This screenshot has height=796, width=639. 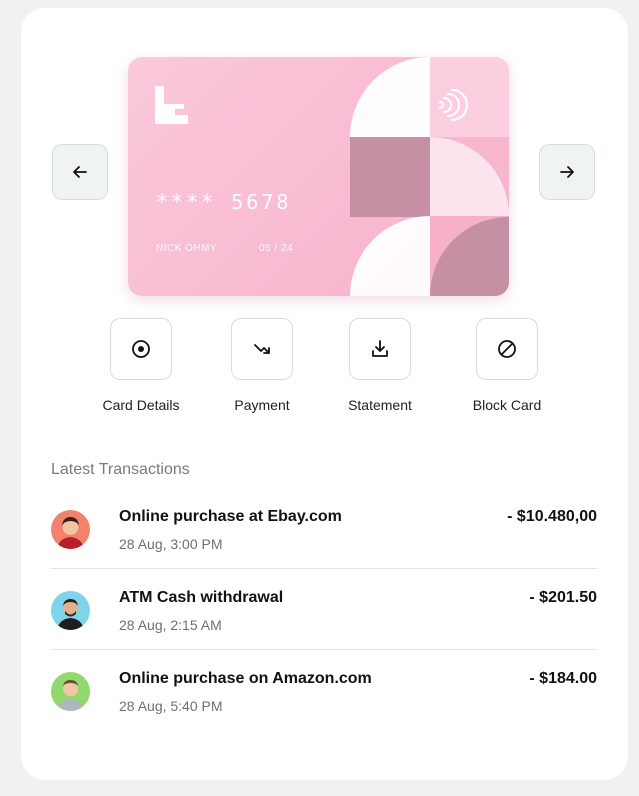 I want to click on next-card-button, so click(x=567, y=172).